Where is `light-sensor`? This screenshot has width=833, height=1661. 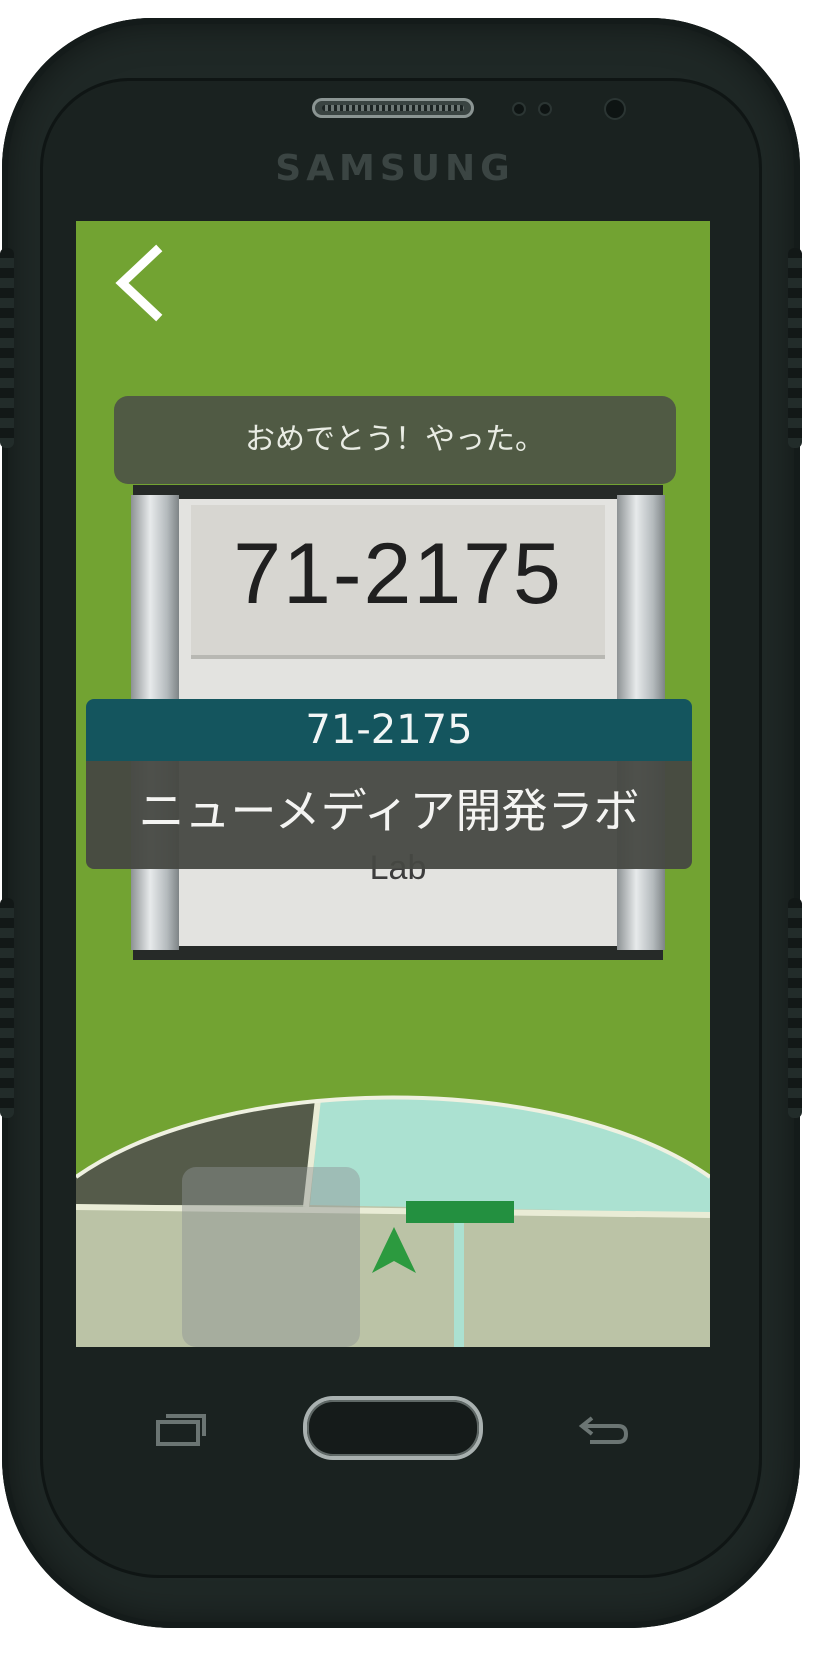
light-sensor is located at coordinates (545, 109).